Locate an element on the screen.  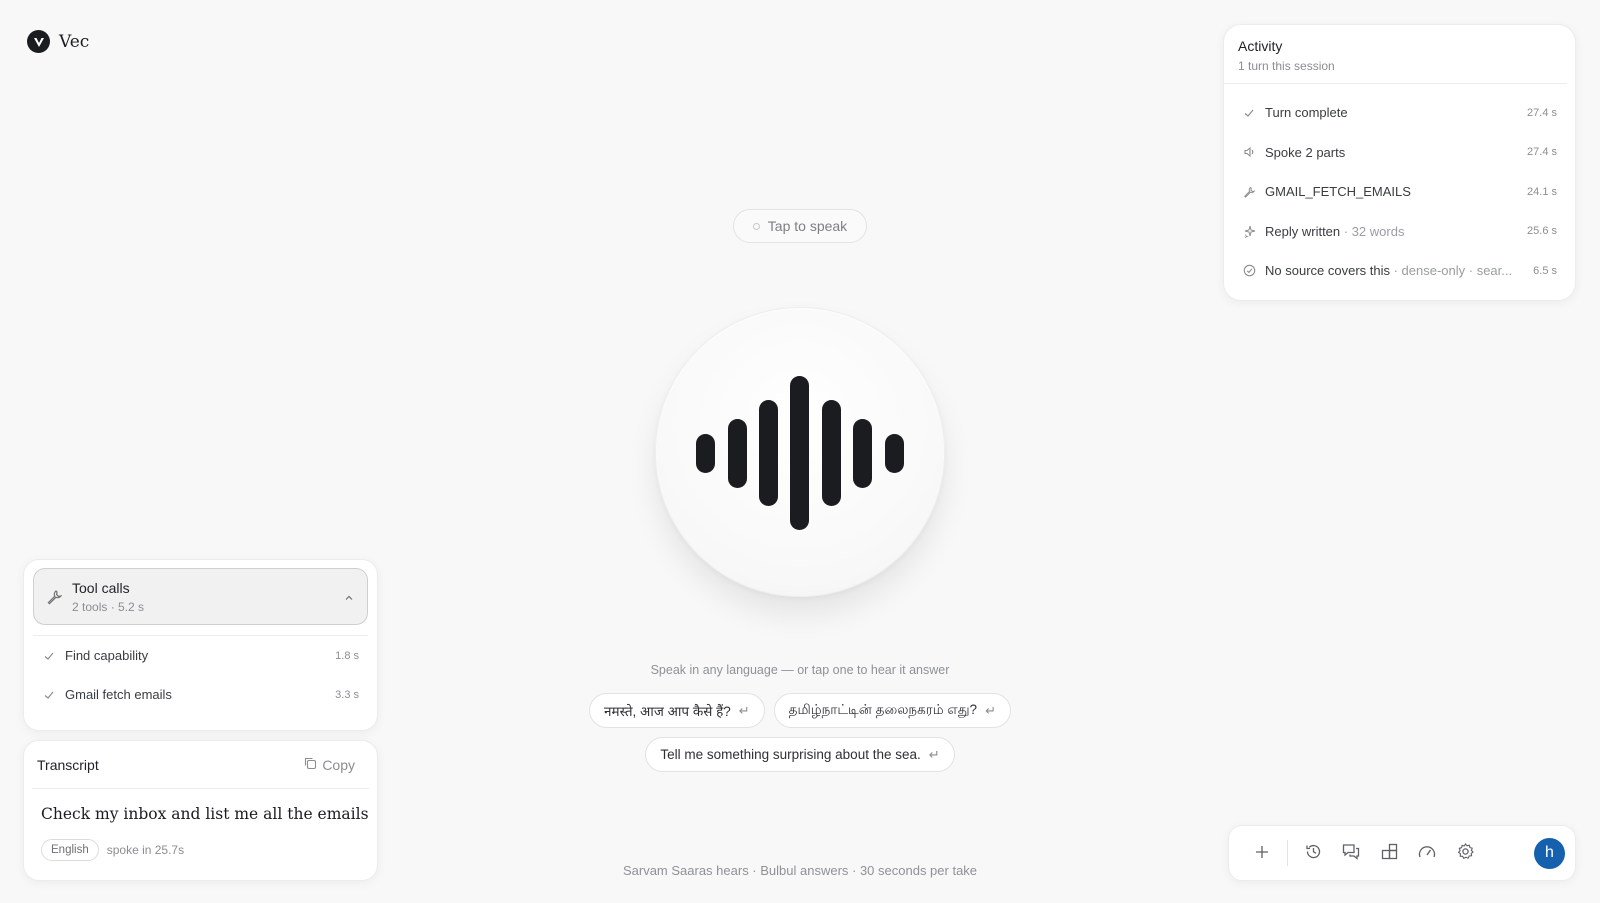
chat-icon is located at coordinates (1351, 853).